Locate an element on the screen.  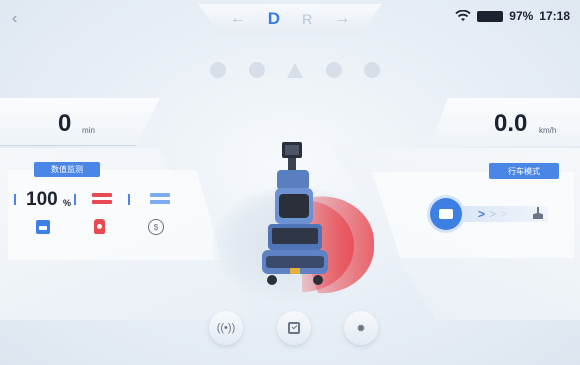
mode-arrow-1: > is located at coordinates (482, 214).